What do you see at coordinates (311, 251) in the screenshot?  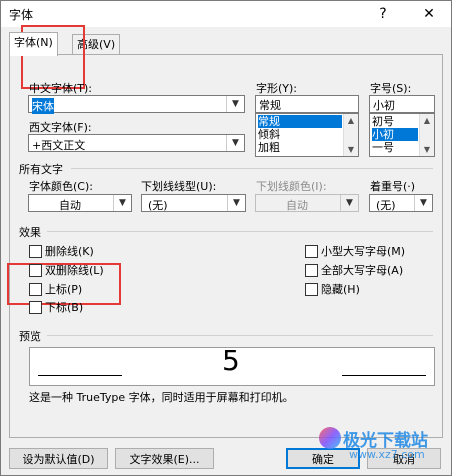 I see `small-caps-checkbox` at bounding box center [311, 251].